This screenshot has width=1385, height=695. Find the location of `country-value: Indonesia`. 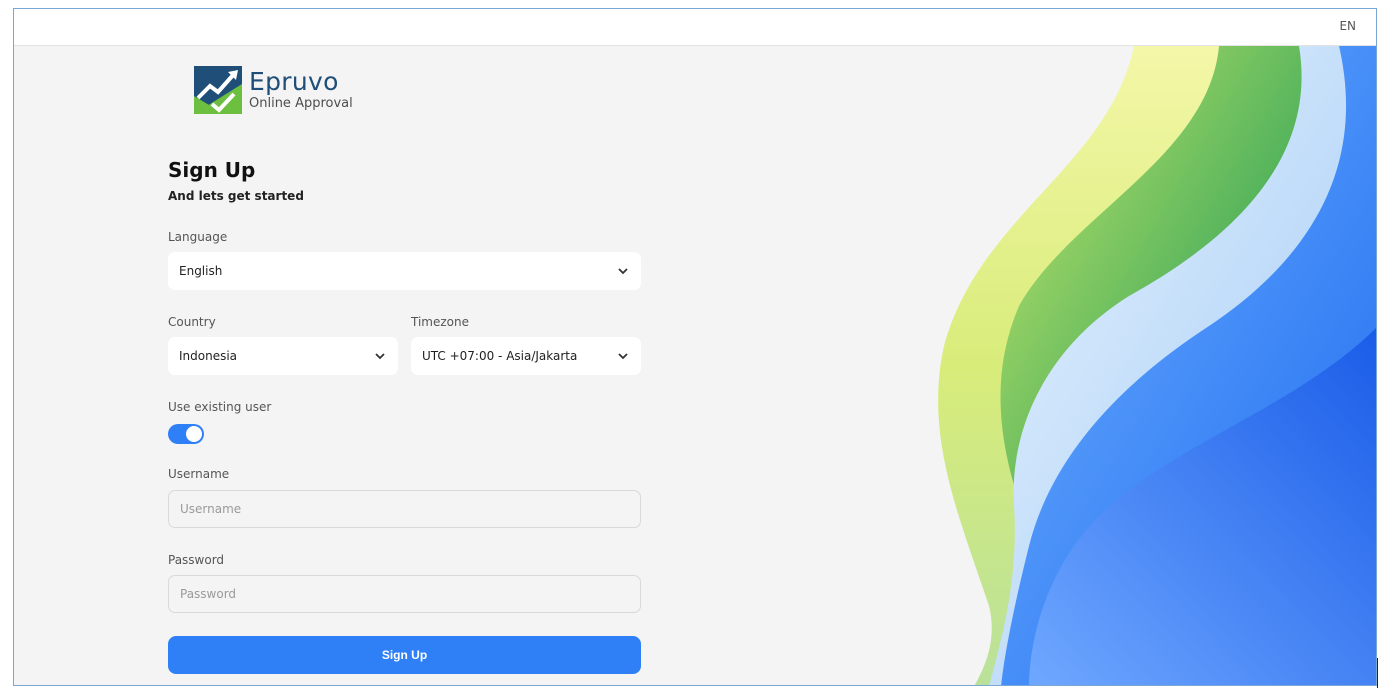

country-value: Indonesia is located at coordinates (208, 356).